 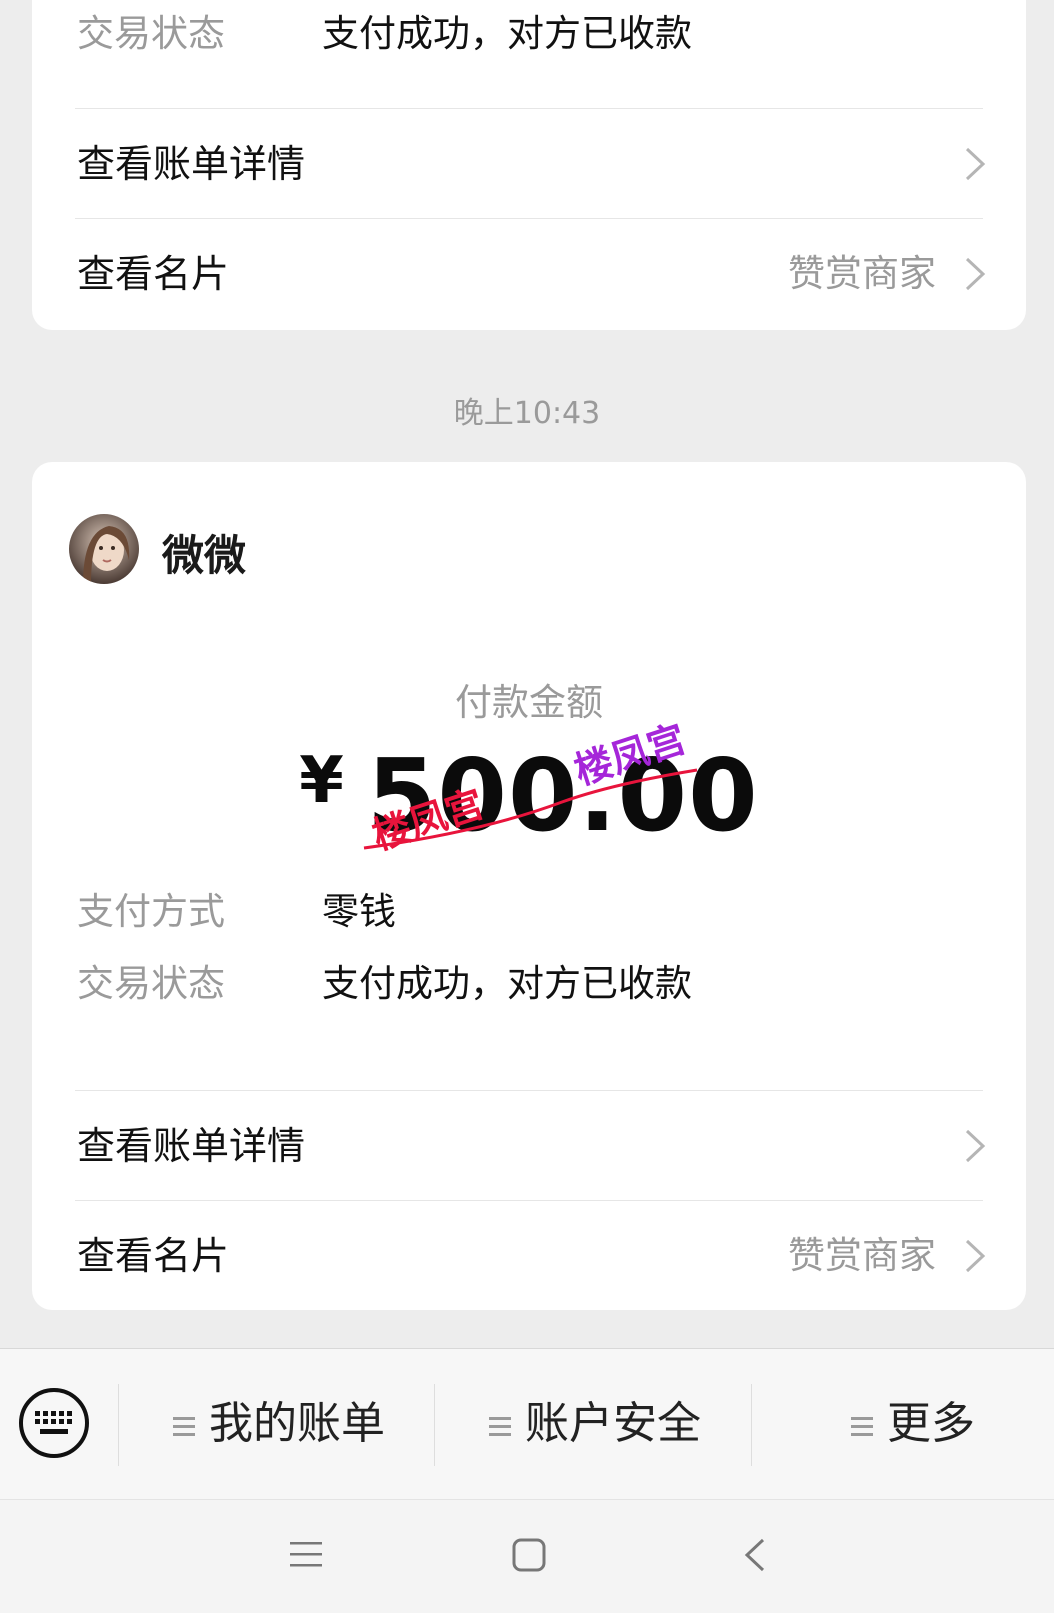 I want to click on menu-my-bills: 我的账单, so click(x=279, y=1424).